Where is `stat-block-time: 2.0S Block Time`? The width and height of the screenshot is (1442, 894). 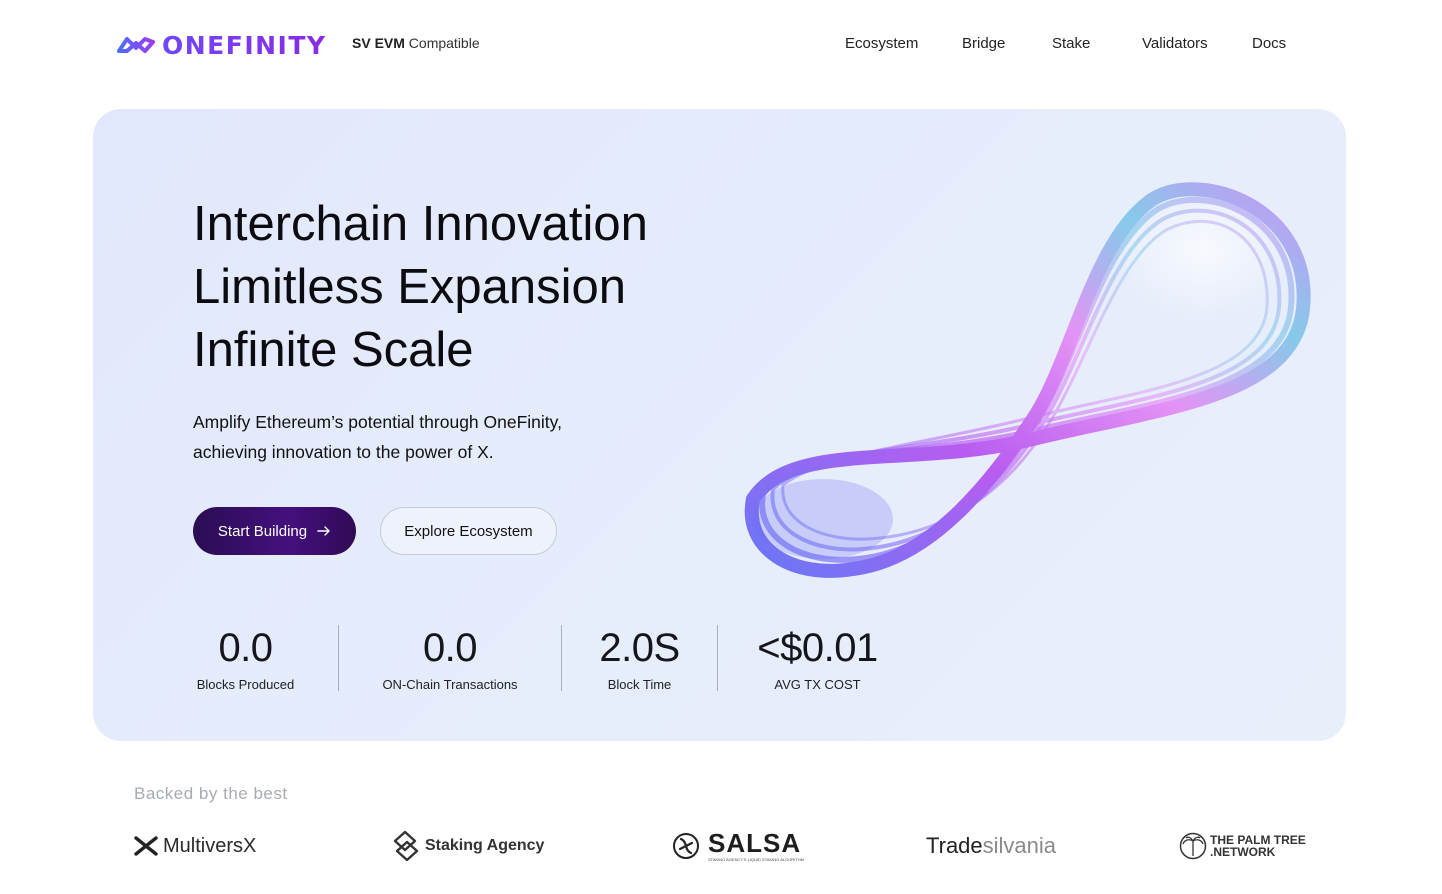 stat-block-time: 2.0S Block Time is located at coordinates (639, 658).